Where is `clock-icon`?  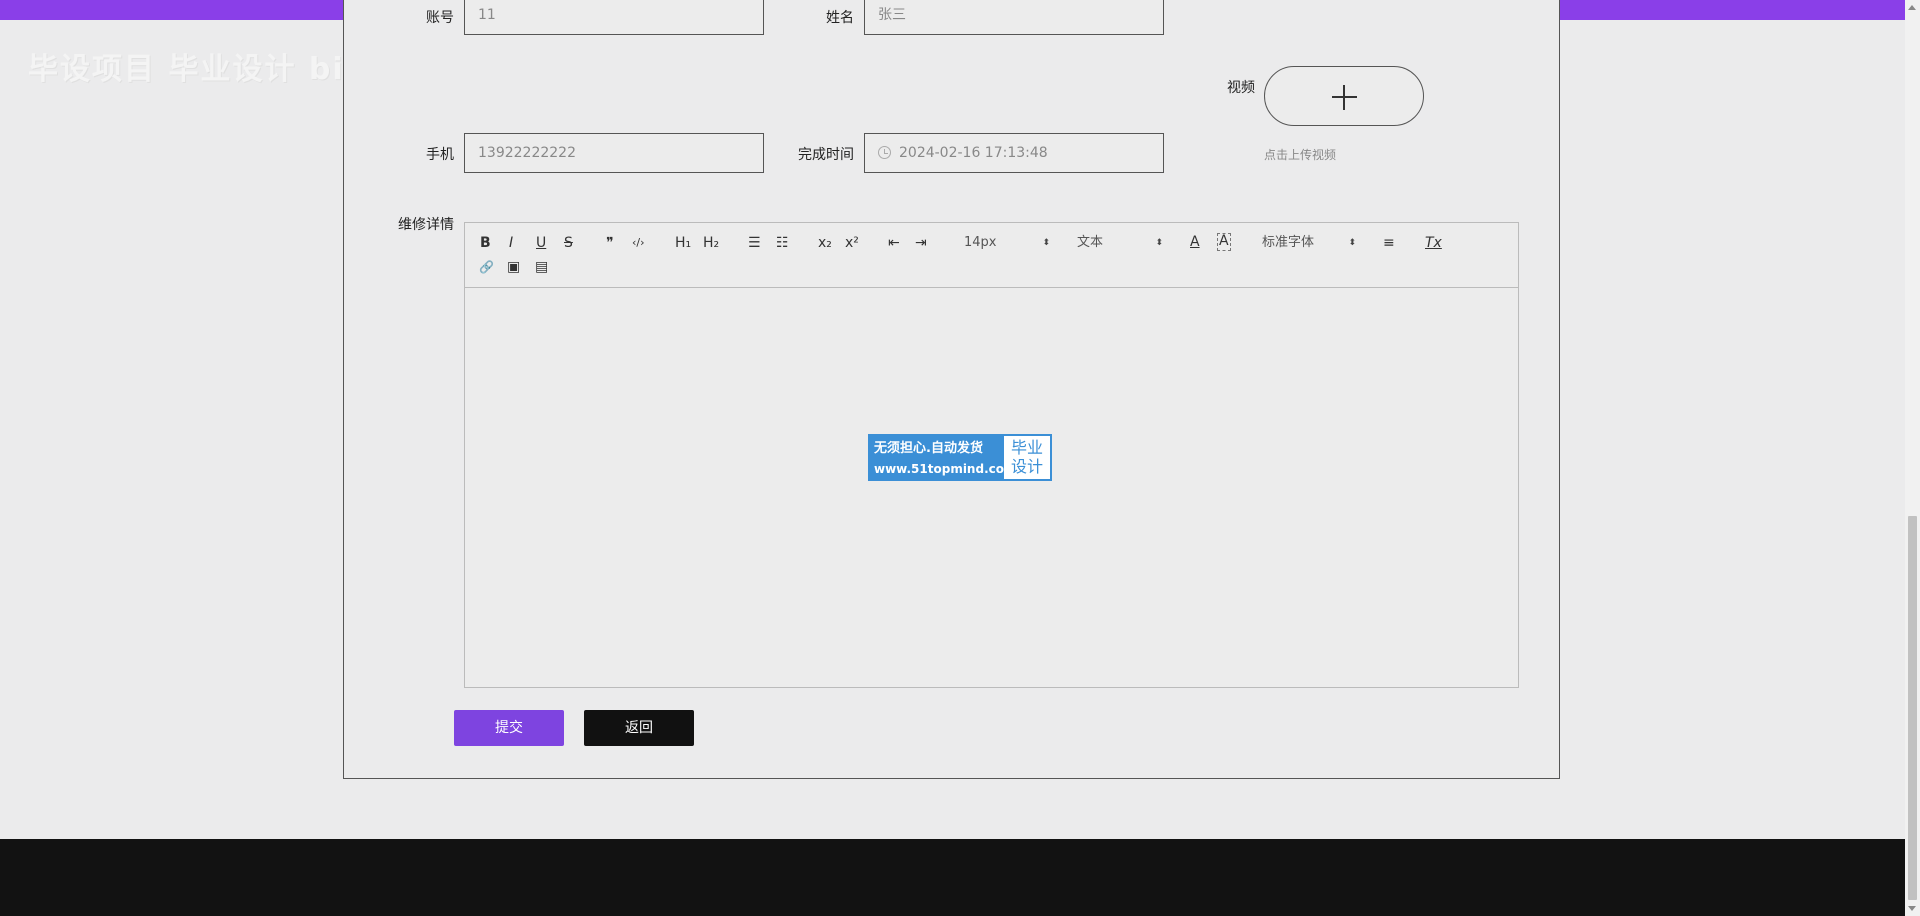 clock-icon is located at coordinates (884, 152).